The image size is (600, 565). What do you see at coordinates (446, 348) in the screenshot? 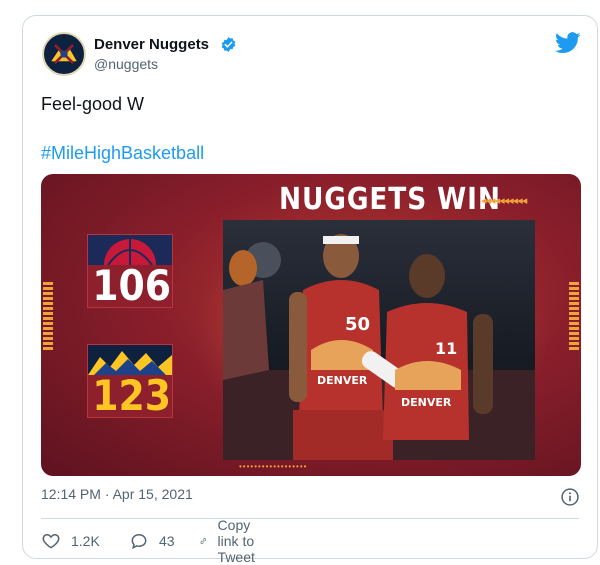
I see `jersey-number-11: 11` at bounding box center [446, 348].